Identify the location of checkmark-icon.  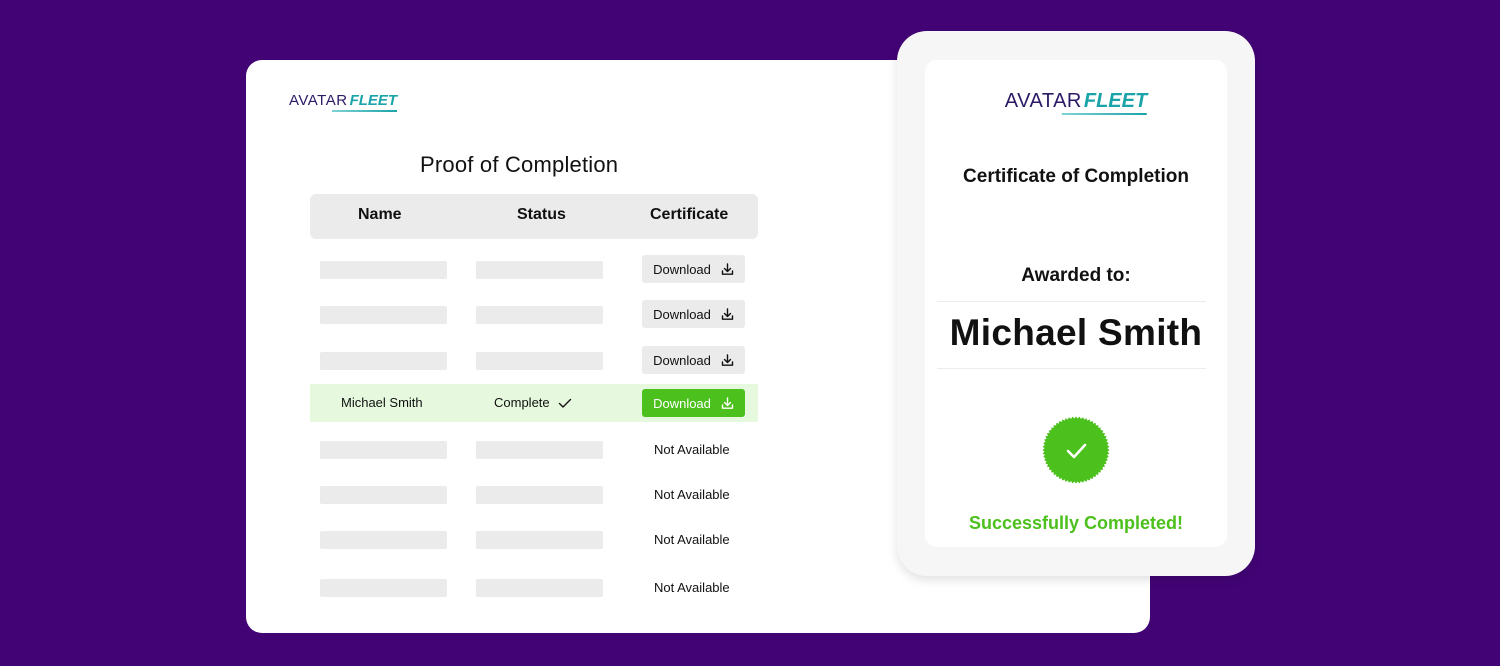
(564, 403).